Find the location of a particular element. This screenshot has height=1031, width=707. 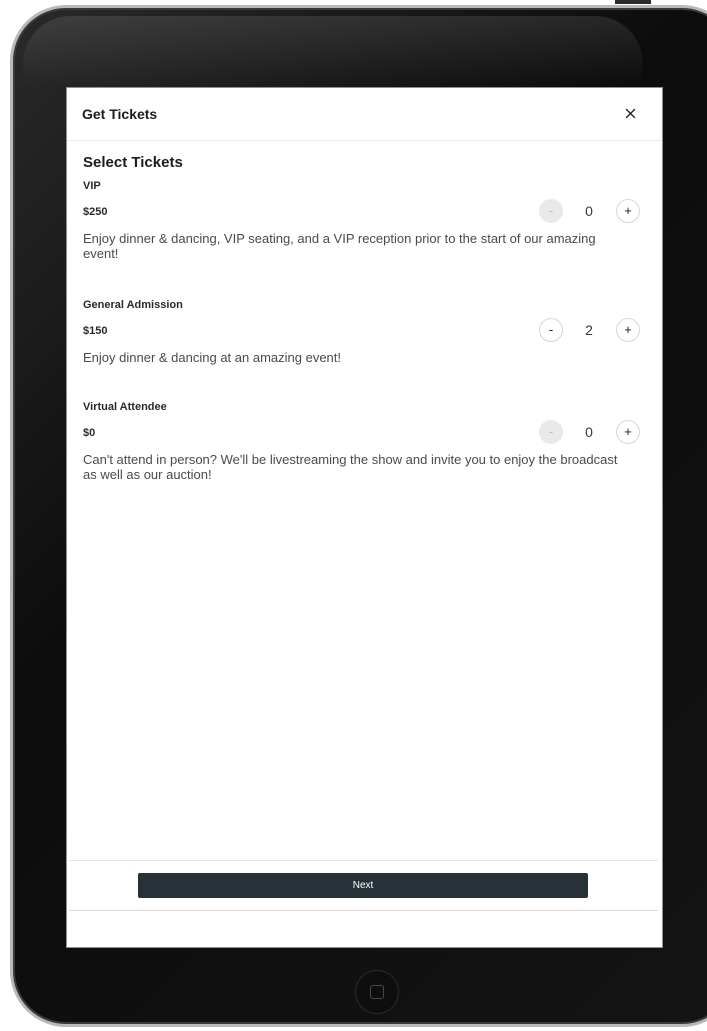

next-button: Next is located at coordinates (363, 885).